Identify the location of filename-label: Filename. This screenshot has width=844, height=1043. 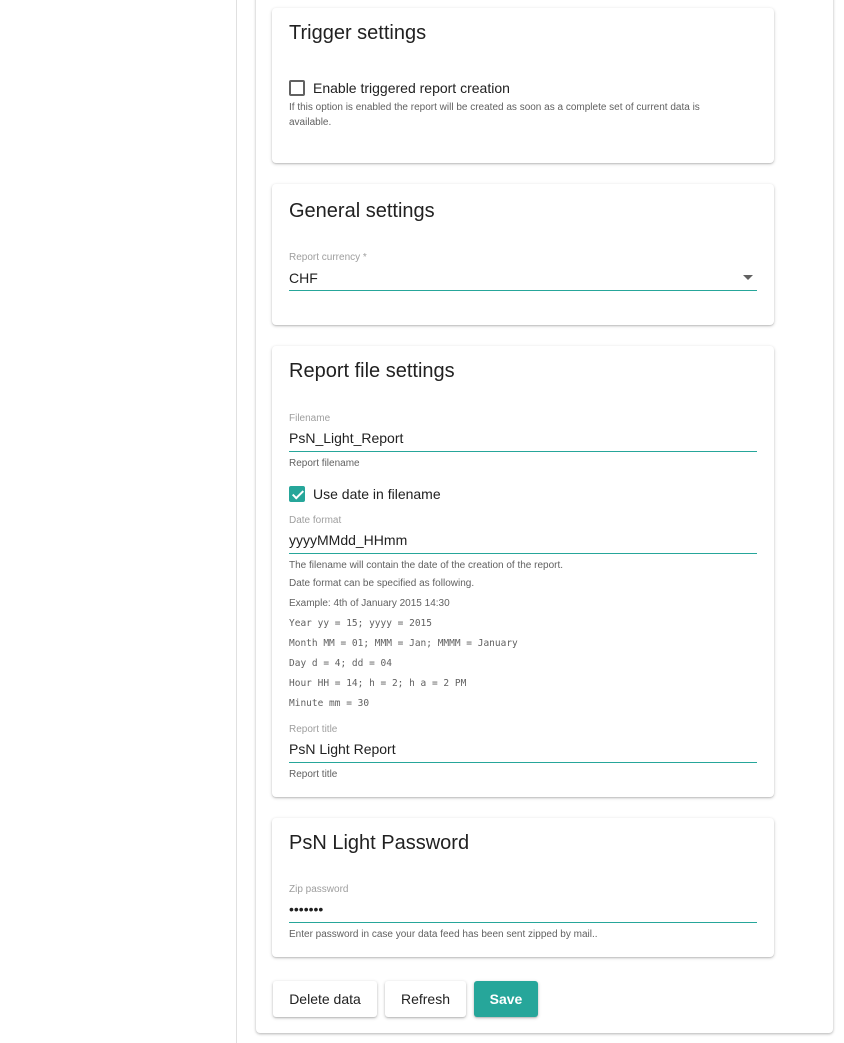
(310, 418).